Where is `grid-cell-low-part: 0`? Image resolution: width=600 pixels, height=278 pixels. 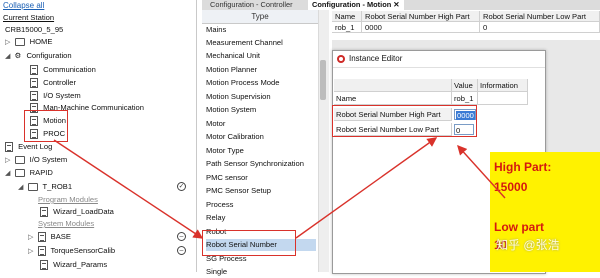
grid-cell-low-part: 0 is located at coordinates (540, 27).